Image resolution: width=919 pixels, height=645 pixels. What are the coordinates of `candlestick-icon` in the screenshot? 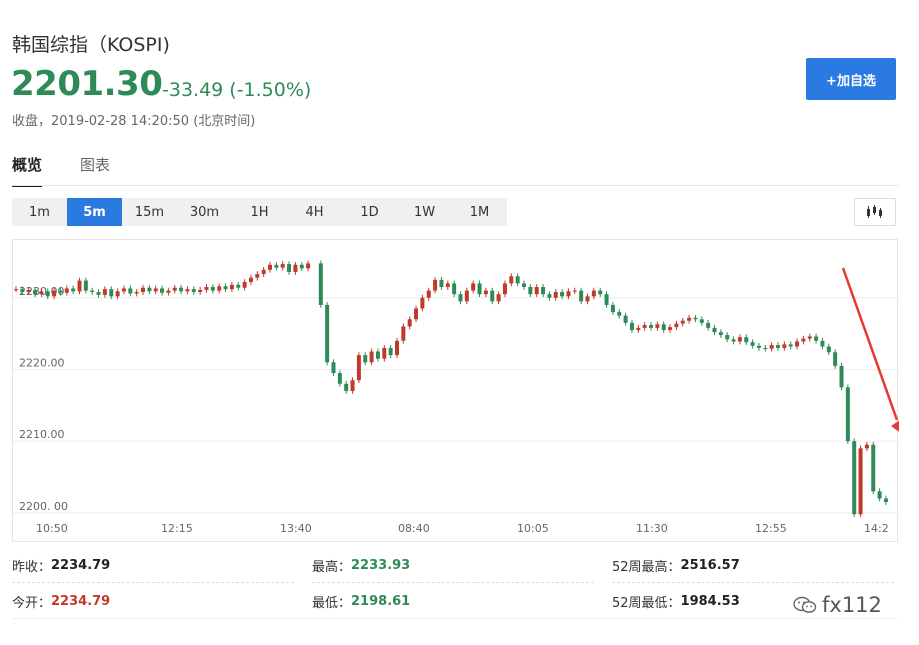 It's located at (874, 211).